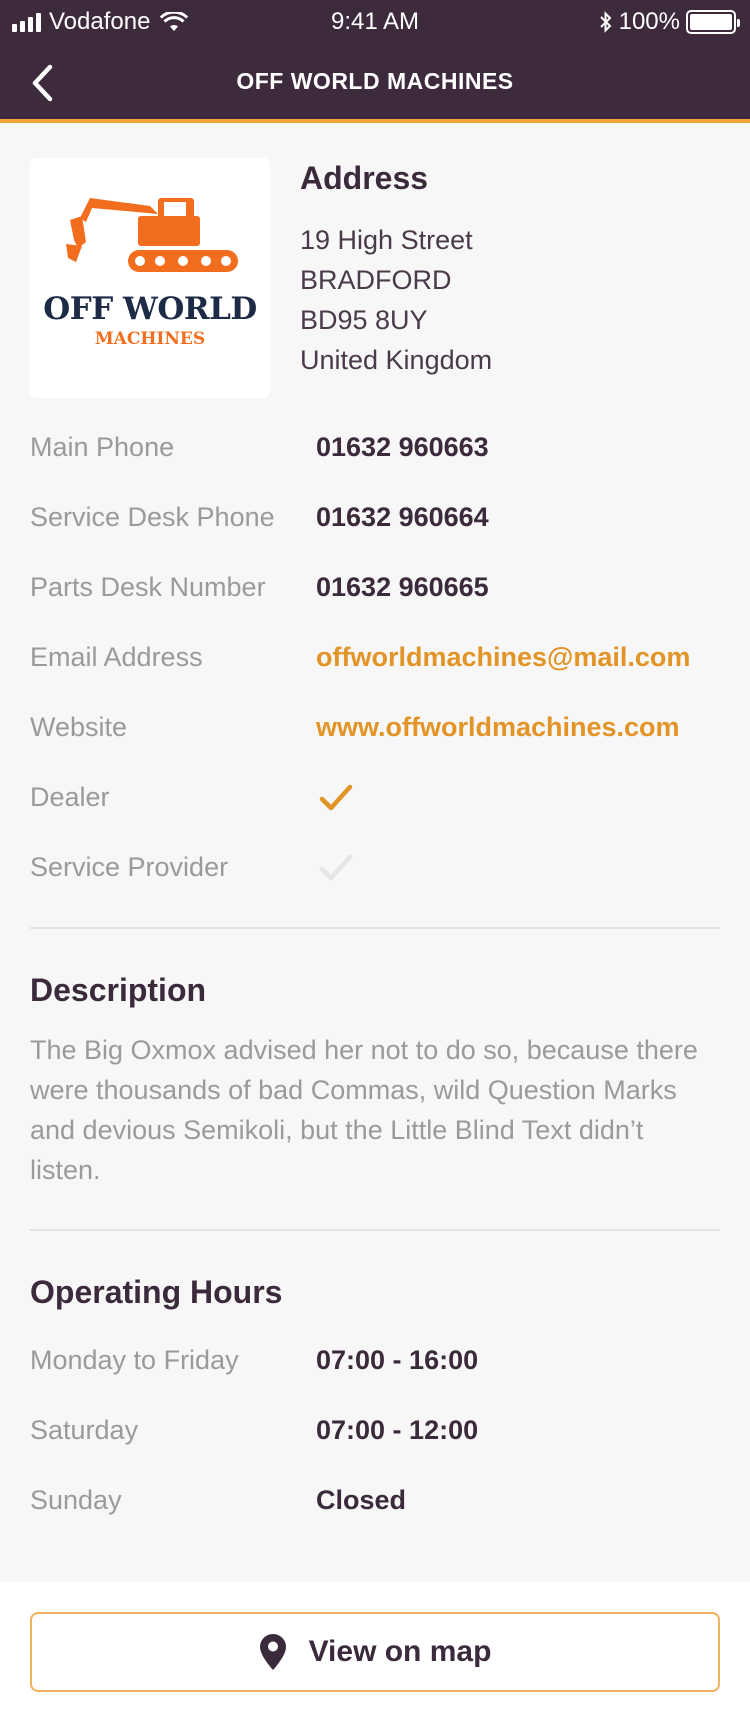 The width and height of the screenshot is (750, 1722). What do you see at coordinates (148, 587) in the screenshot?
I see `parts-desk-number-label: Parts Desk Number` at bounding box center [148, 587].